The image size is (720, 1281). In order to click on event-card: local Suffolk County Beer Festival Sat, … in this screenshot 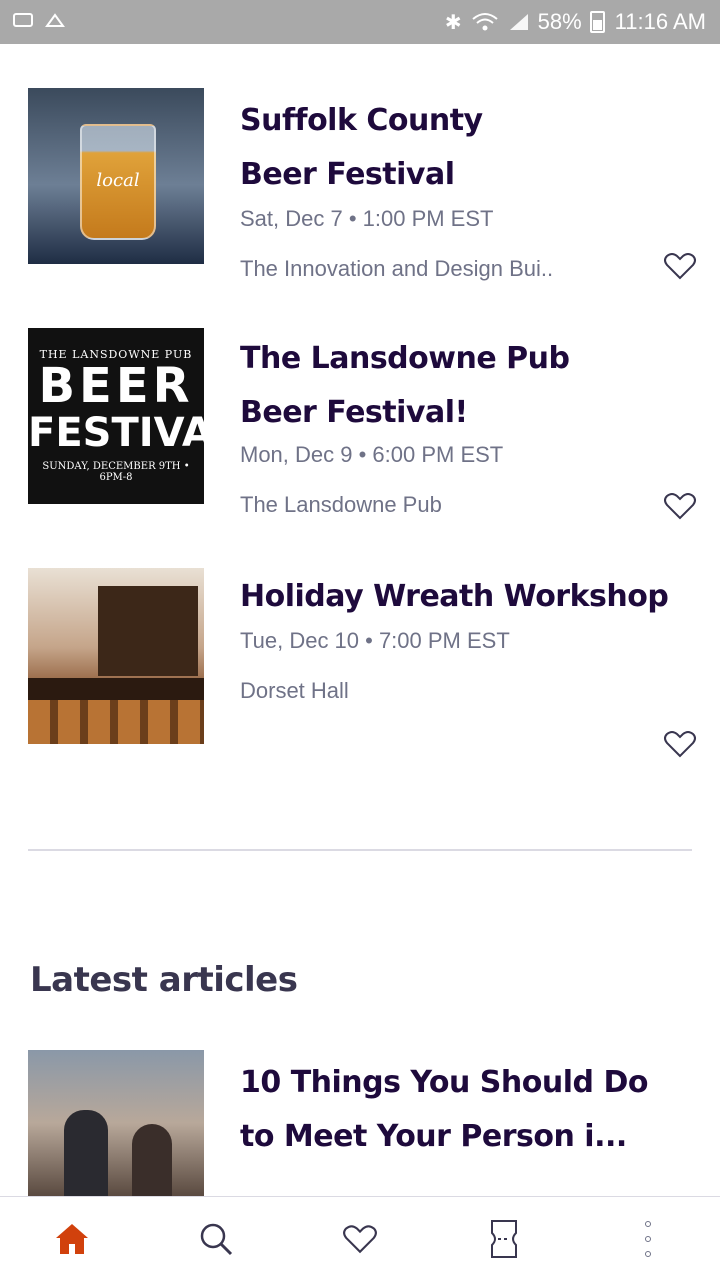, I will do `click(364, 184)`.